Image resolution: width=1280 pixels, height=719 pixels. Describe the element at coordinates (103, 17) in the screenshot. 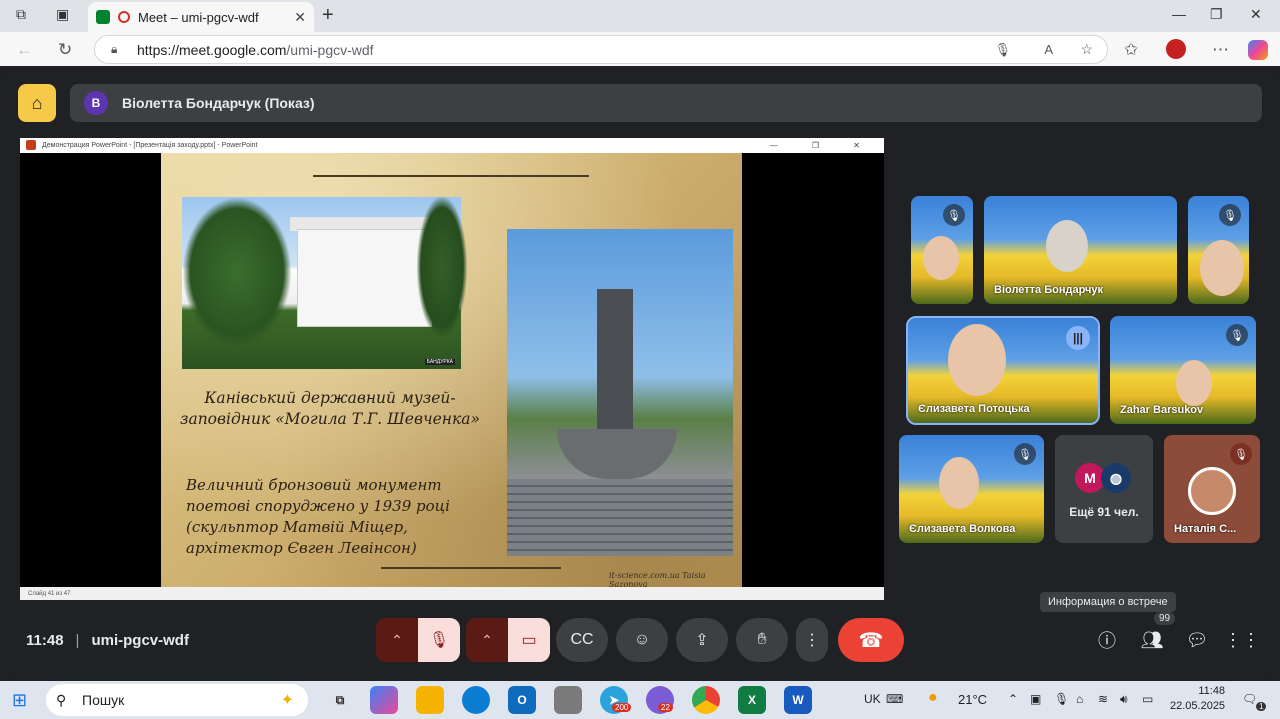

I see `meet-favicon-icon` at that location.